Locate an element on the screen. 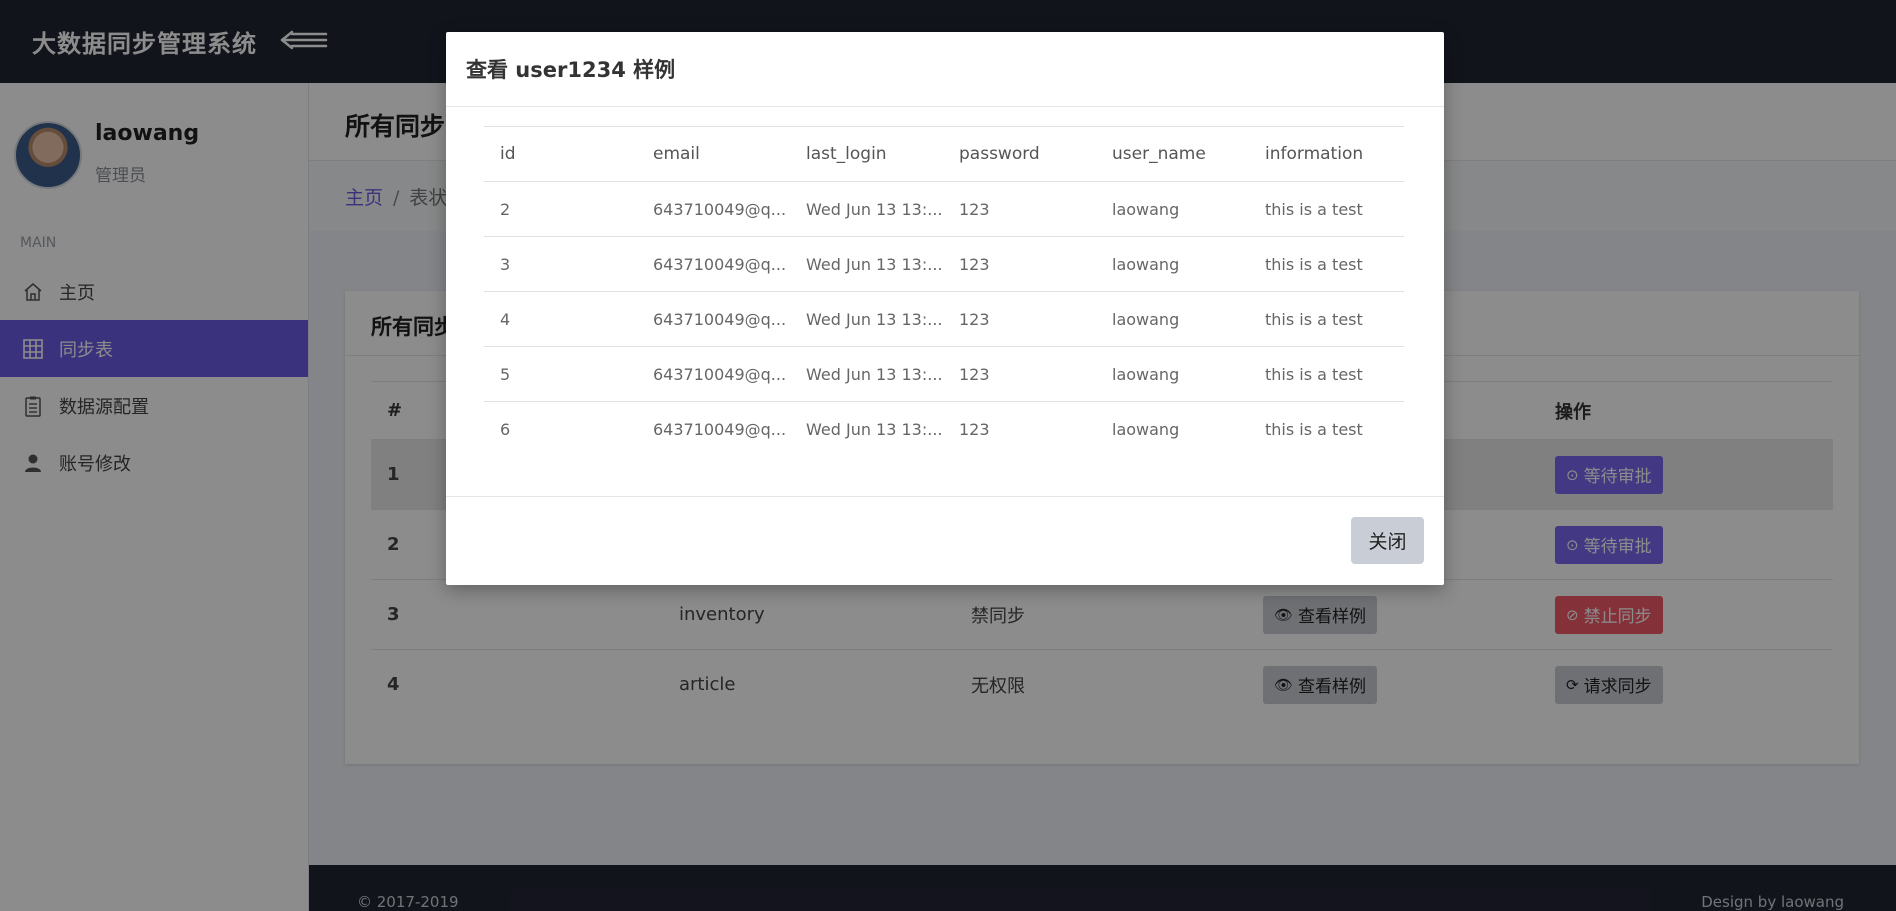  column-header-id: id is located at coordinates (560, 154).